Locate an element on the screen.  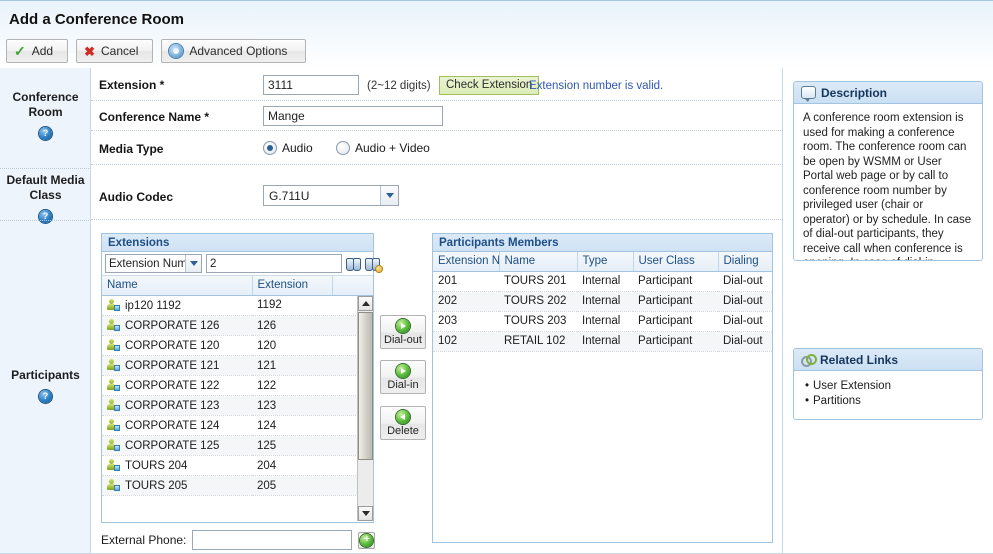
extensions-col-name: Name is located at coordinates (177, 286).